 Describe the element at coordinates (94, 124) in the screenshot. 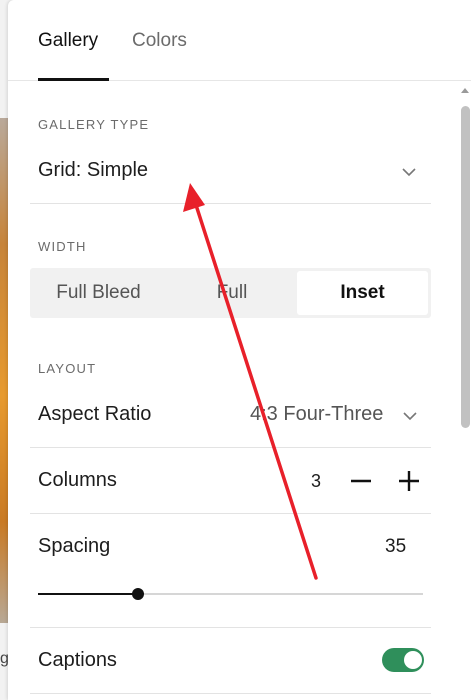

I see `gallery-type-label: GALLERY TYPE` at that location.